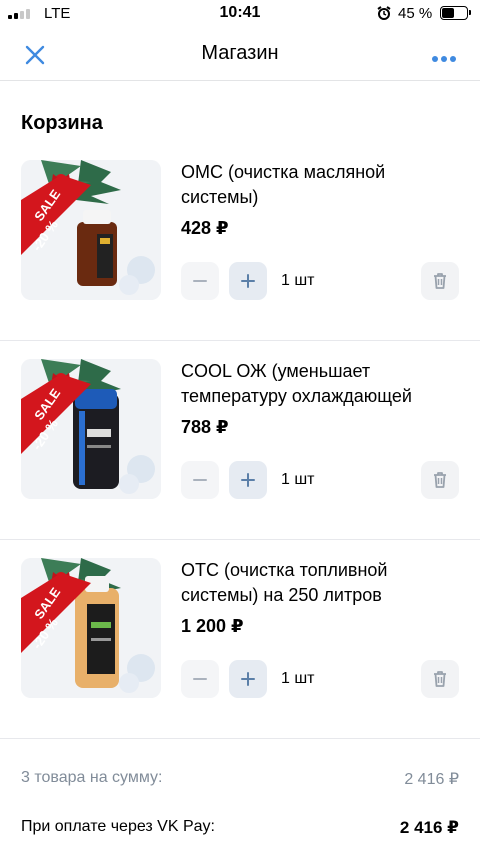 This screenshot has height=854, width=480. I want to click on vk-pay-total-value: 2 416 ₽, so click(429, 827).